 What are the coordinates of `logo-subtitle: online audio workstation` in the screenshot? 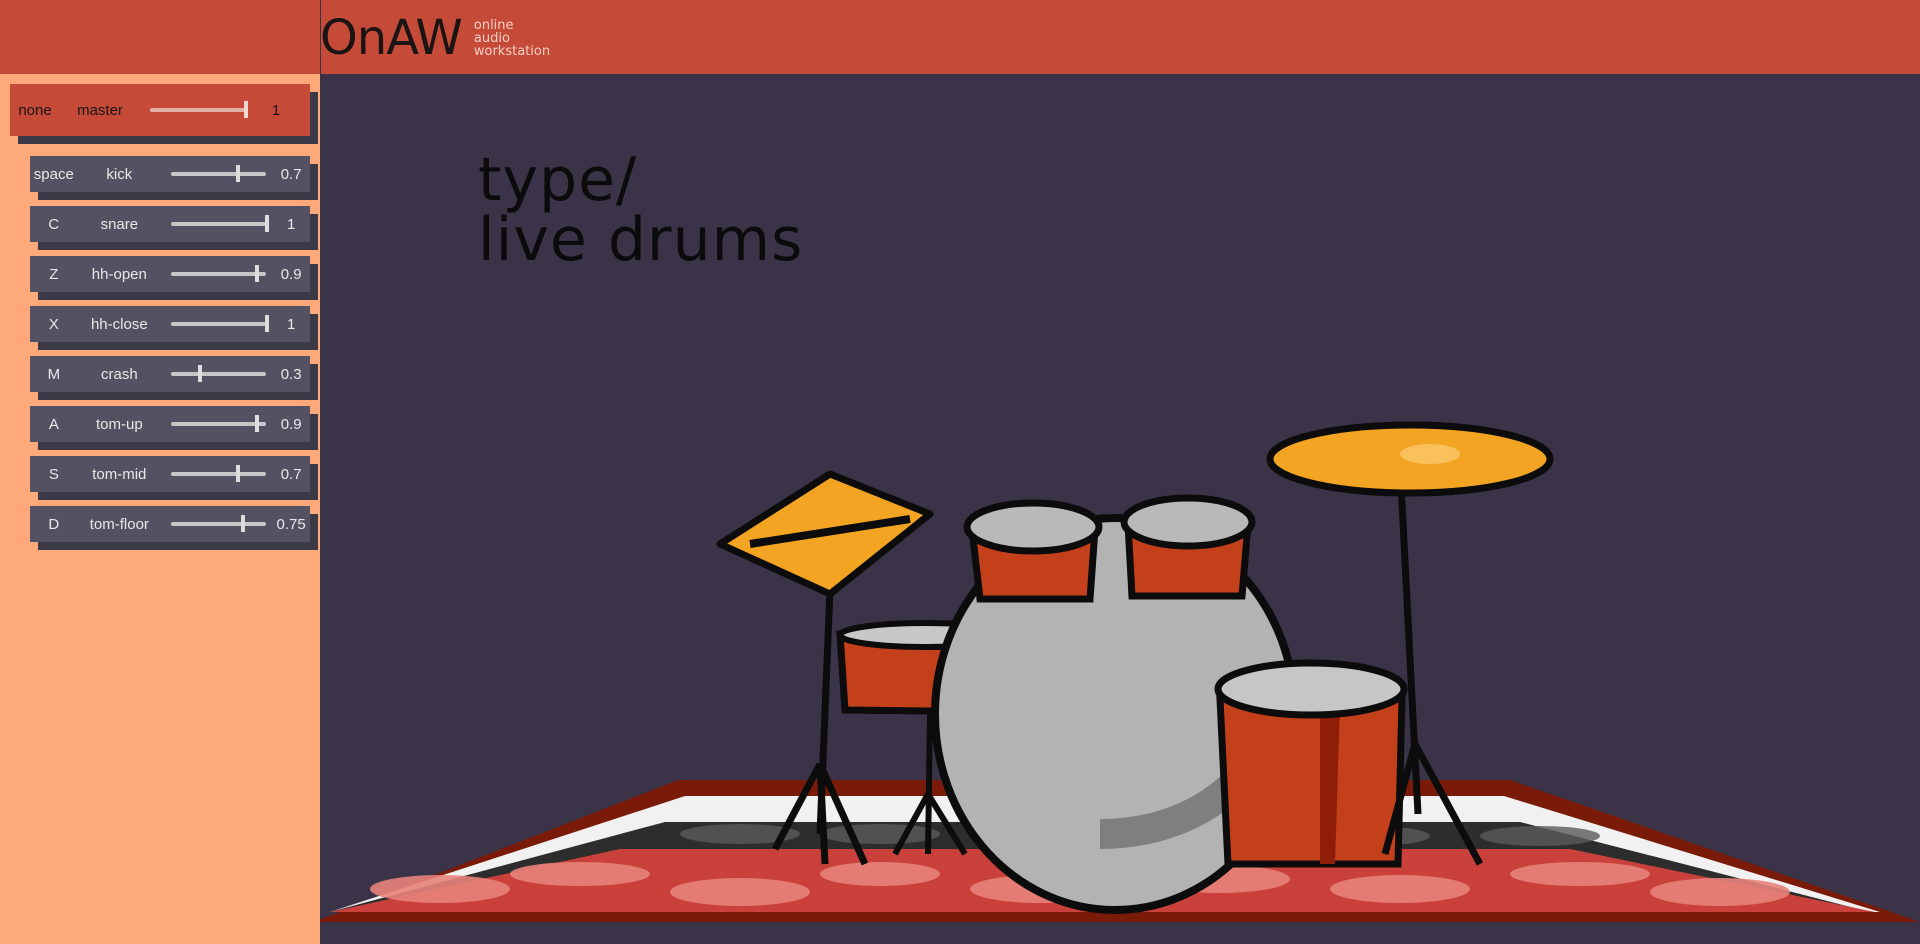 It's located at (512, 38).